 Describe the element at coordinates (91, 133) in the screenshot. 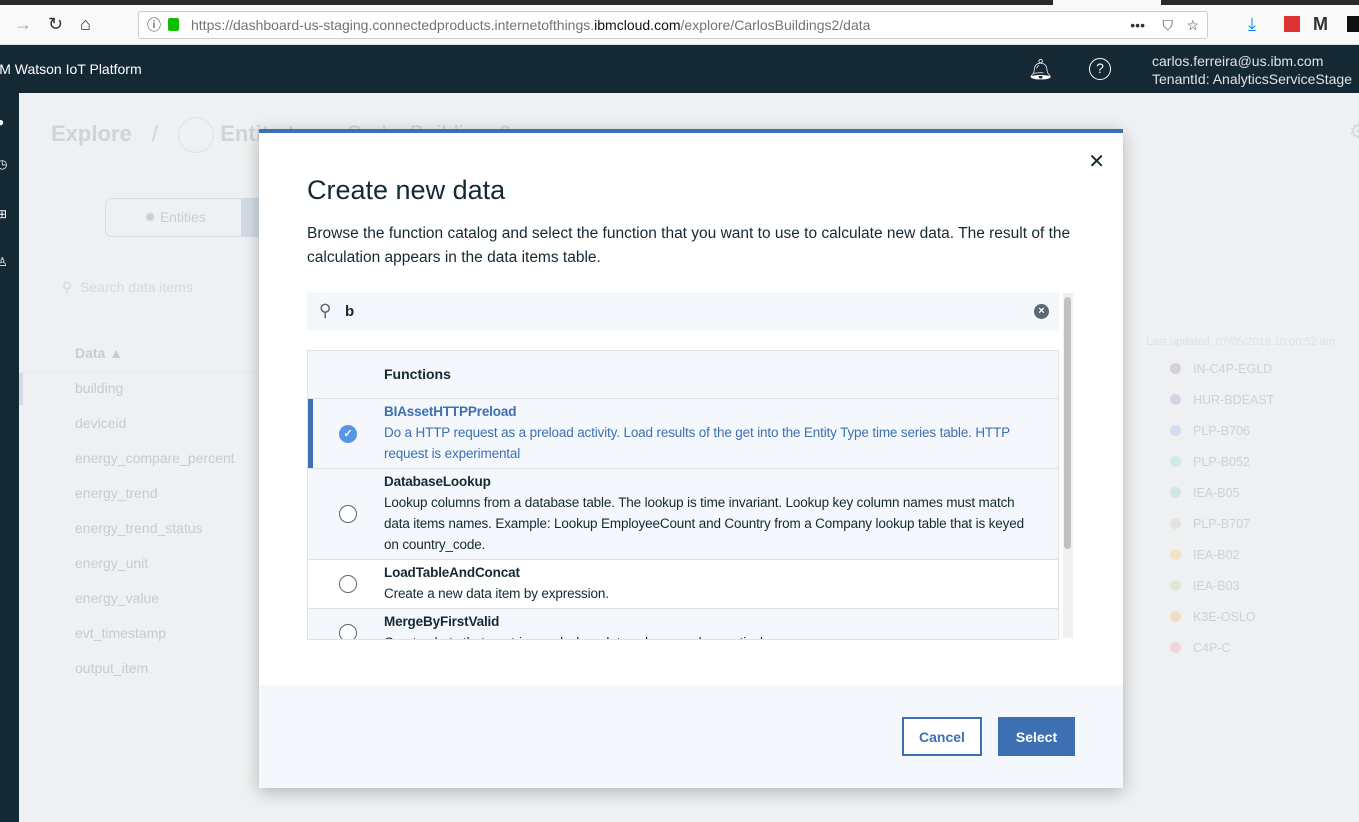

I see `breadcrumb-explore: Explore` at that location.